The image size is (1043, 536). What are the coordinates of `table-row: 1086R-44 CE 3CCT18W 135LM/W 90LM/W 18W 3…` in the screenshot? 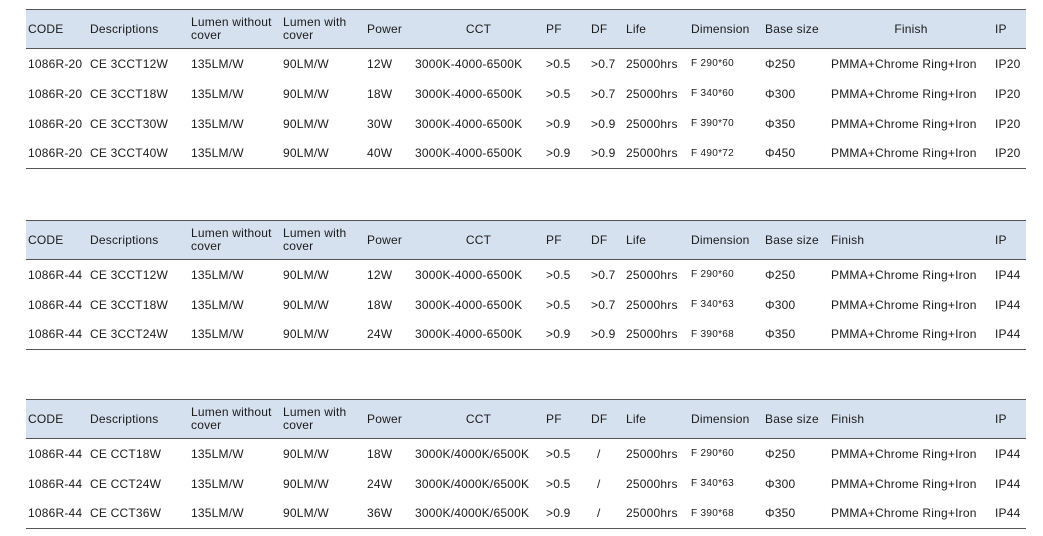 It's located at (526, 305).